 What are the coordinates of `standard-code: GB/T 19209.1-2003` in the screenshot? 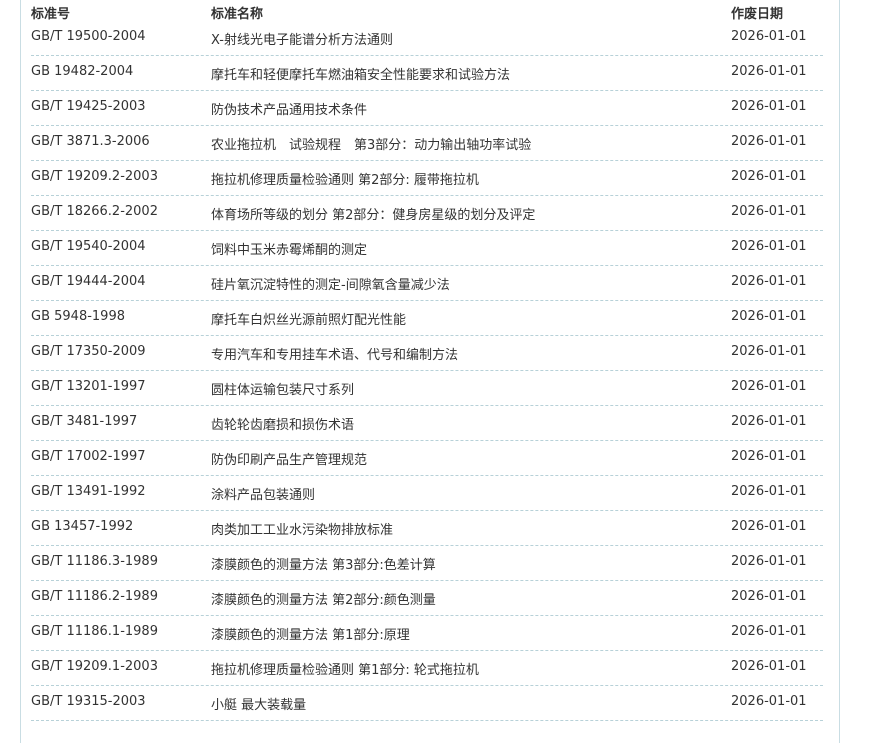 It's located at (94, 666).